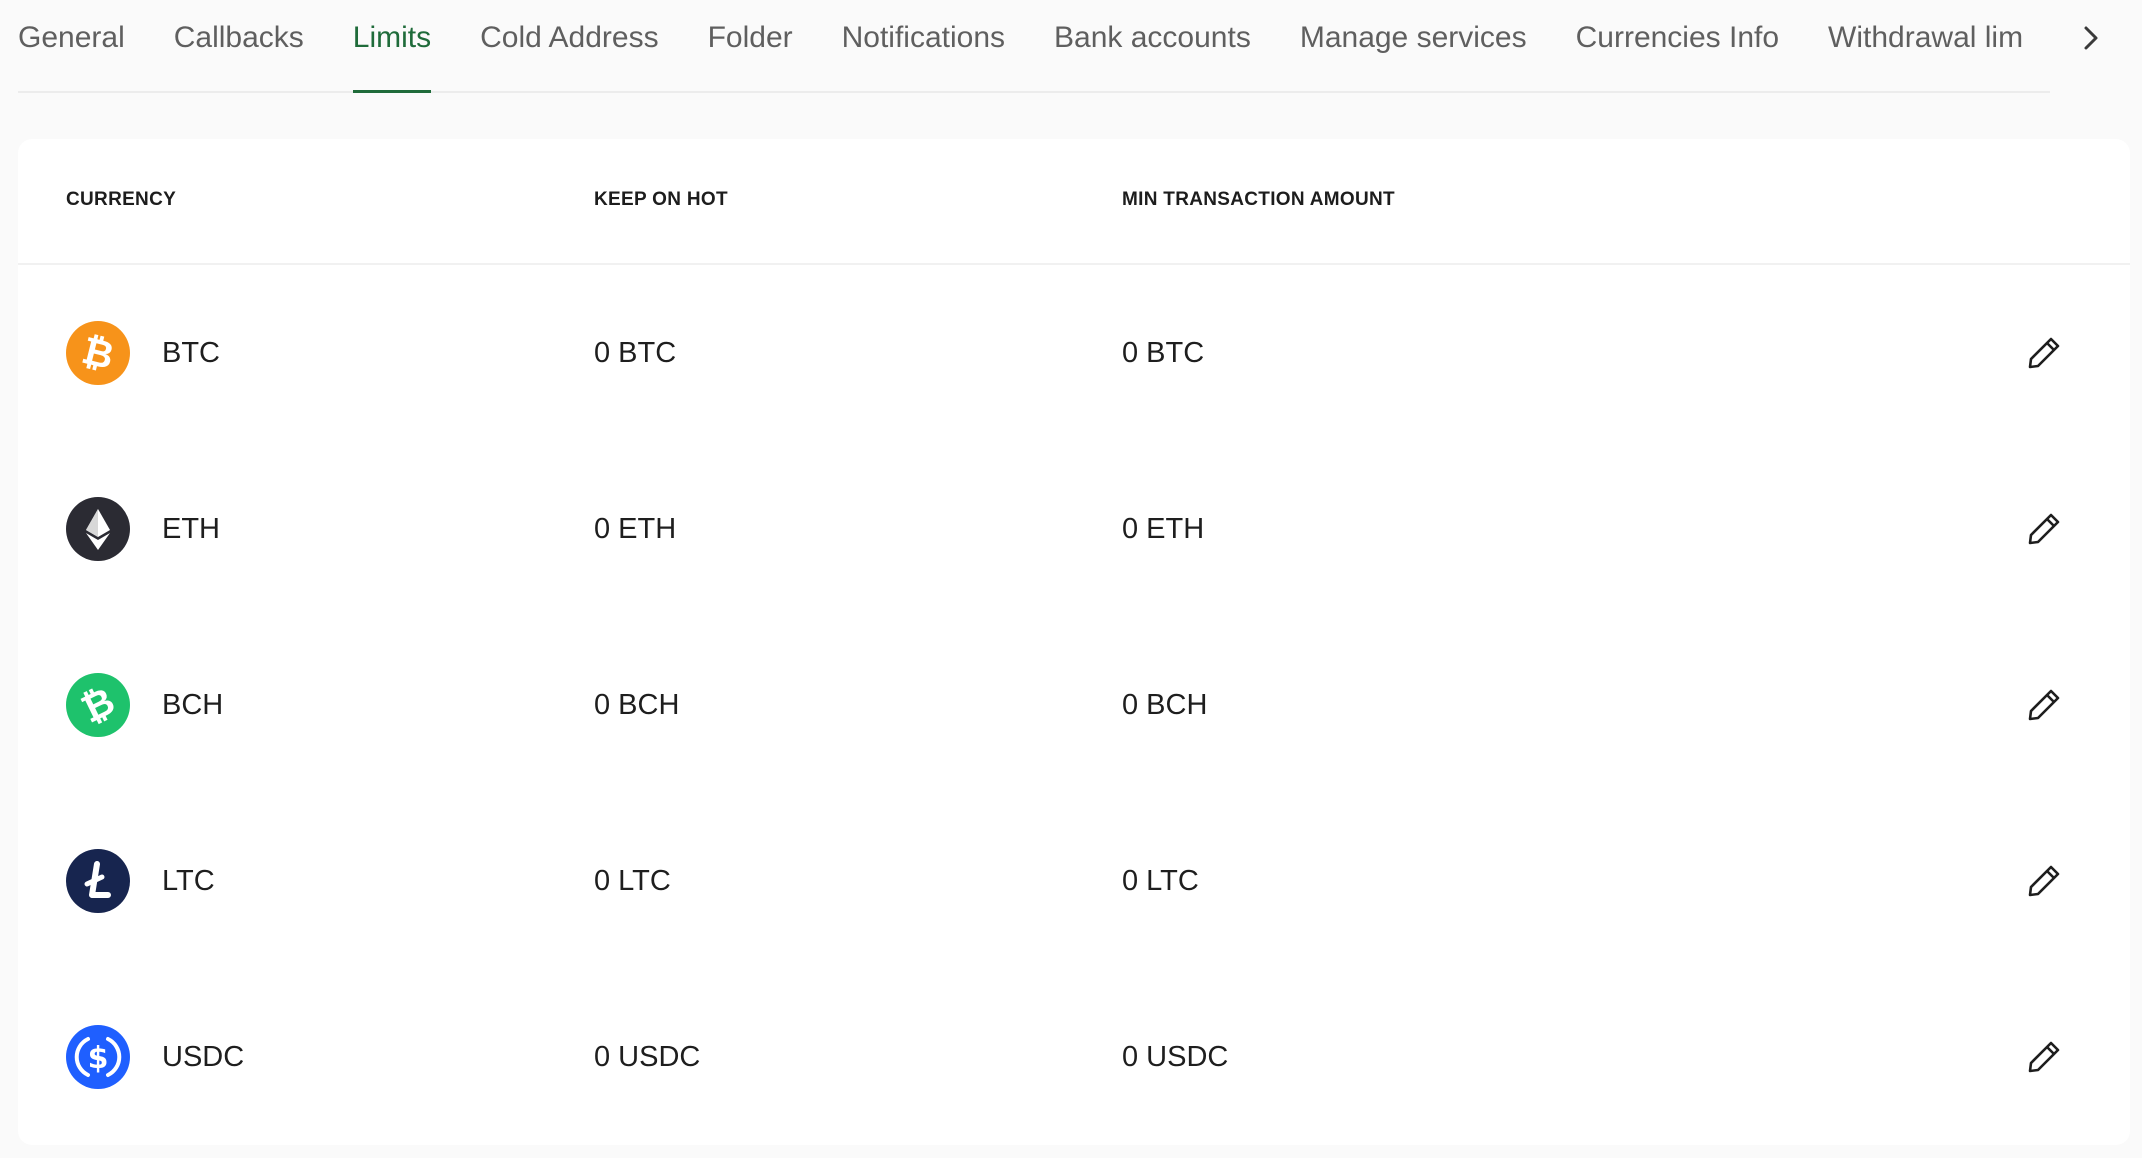  What do you see at coordinates (1074, 881) in the screenshot?
I see `table-row-ltc: LTC 0 LTC 0 LTC` at bounding box center [1074, 881].